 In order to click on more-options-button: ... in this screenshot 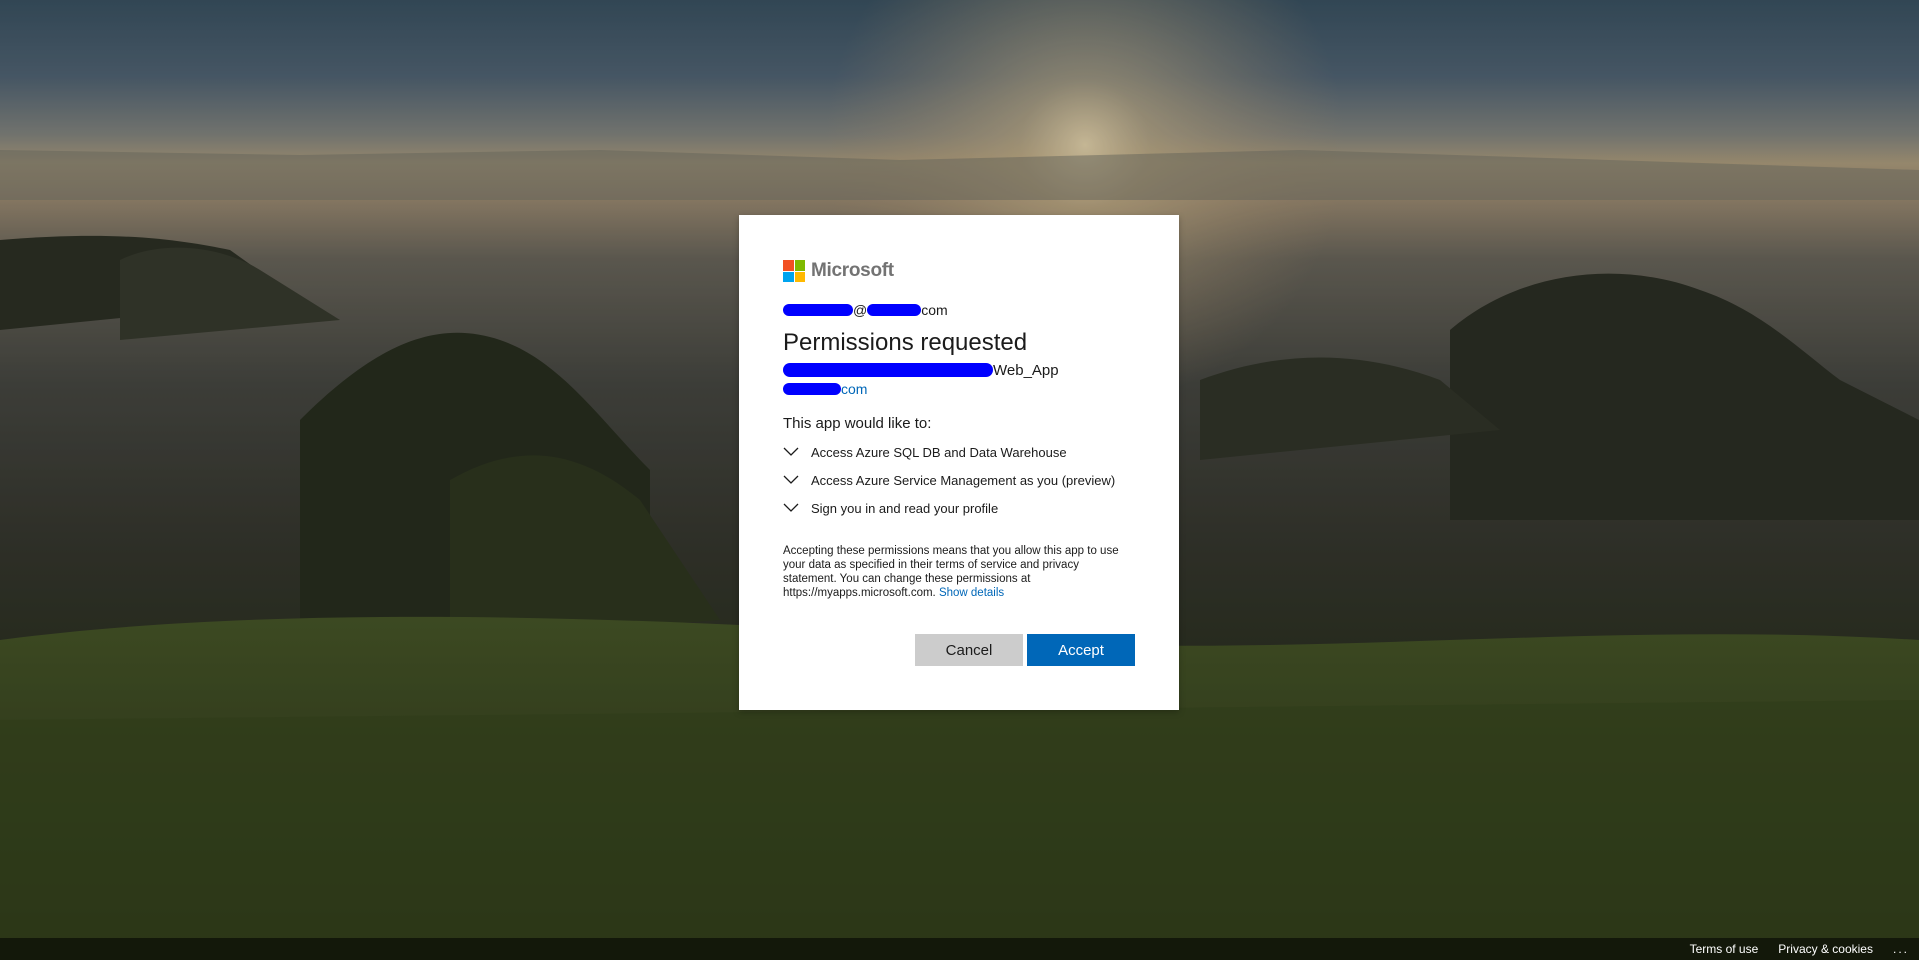, I will do `click(1901, 949)`.